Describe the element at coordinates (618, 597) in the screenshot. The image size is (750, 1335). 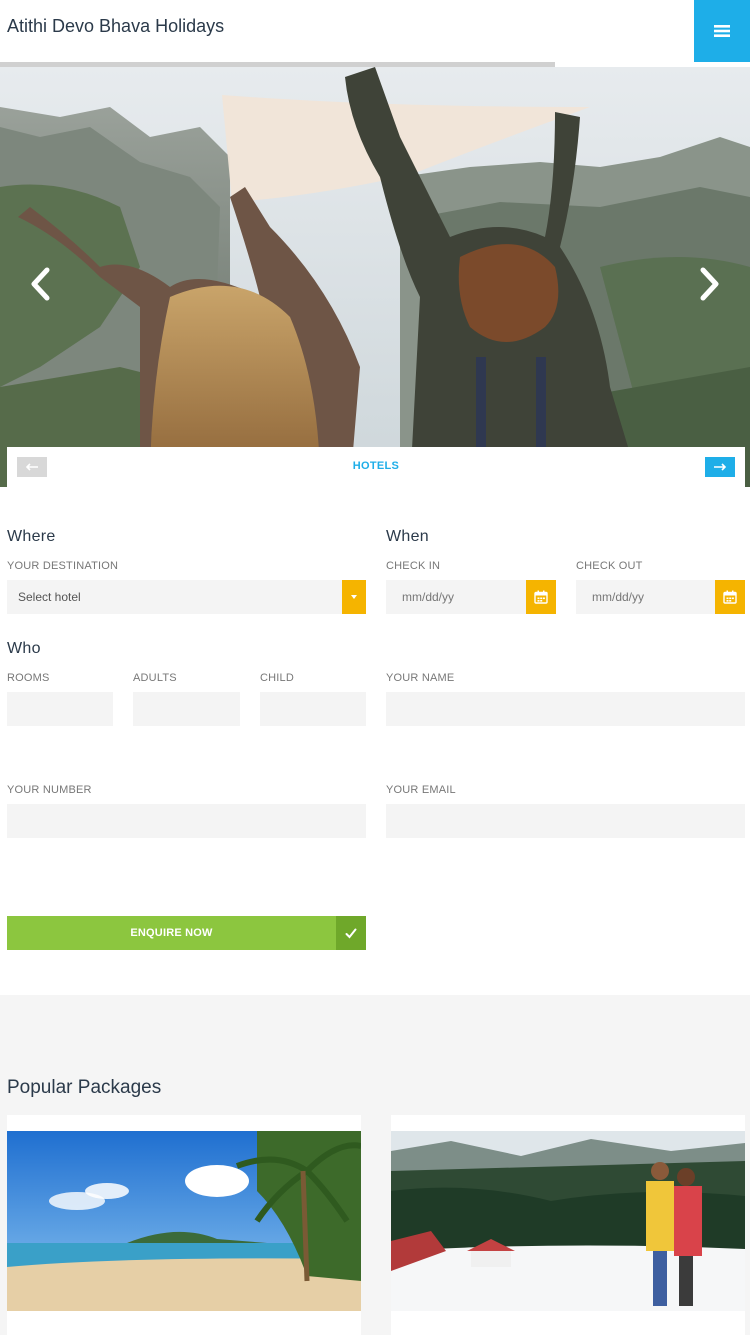
I see `checkout-placeholder: mm/dd/yy` at that location.